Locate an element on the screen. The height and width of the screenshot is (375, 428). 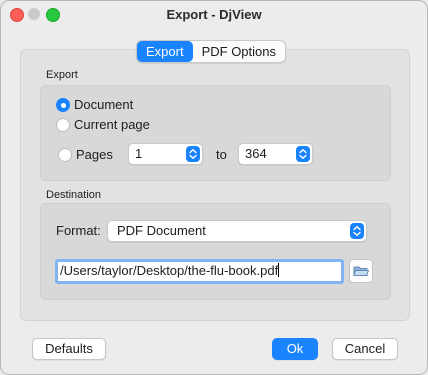
format-label: Format: is located at coordinates (78, 230).